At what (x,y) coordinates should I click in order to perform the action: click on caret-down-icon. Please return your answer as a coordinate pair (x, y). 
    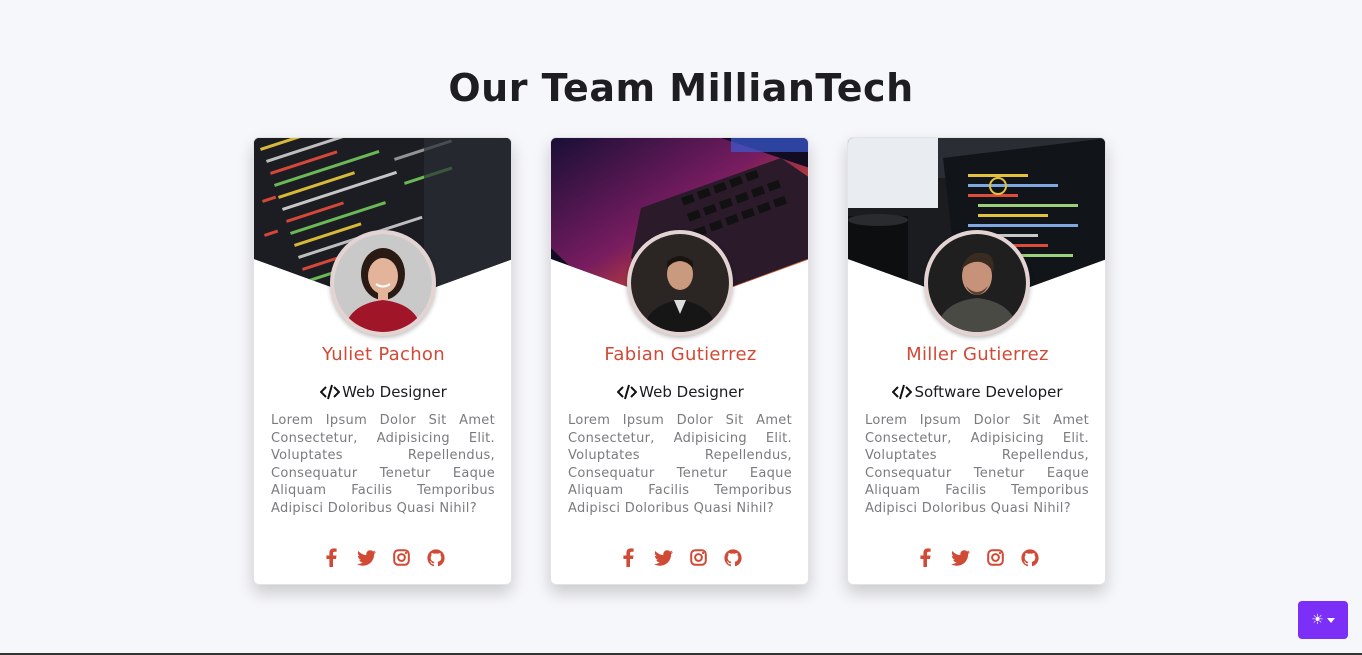
    Looking at the image, I should click on (1330, 620).